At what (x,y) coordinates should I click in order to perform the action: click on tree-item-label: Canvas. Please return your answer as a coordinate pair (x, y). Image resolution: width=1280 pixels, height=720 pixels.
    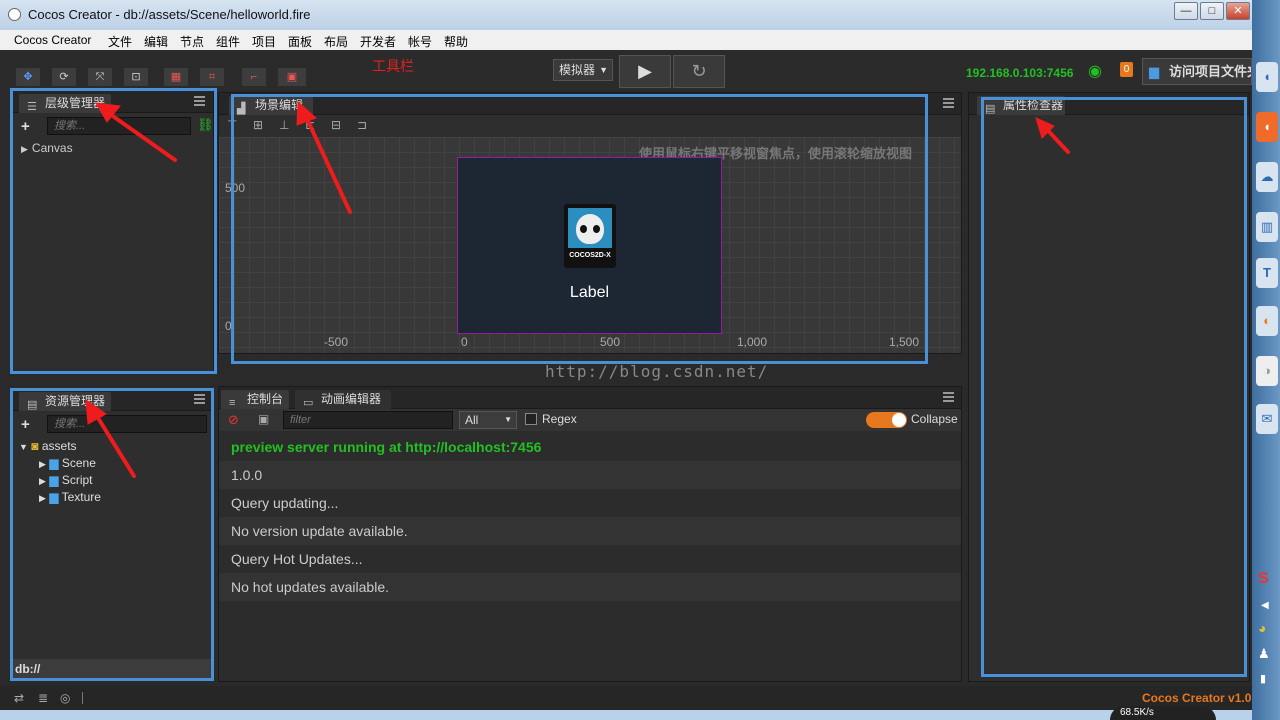
    Looking at the image, I should click on (52, 148).